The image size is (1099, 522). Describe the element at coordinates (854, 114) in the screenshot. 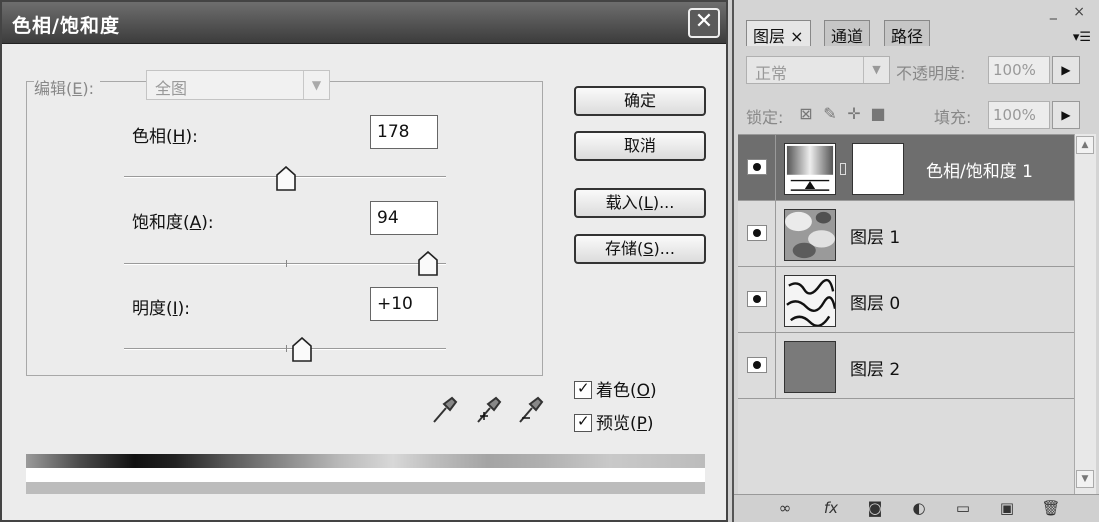

I see `lock-move-icon: ✛` at that location.